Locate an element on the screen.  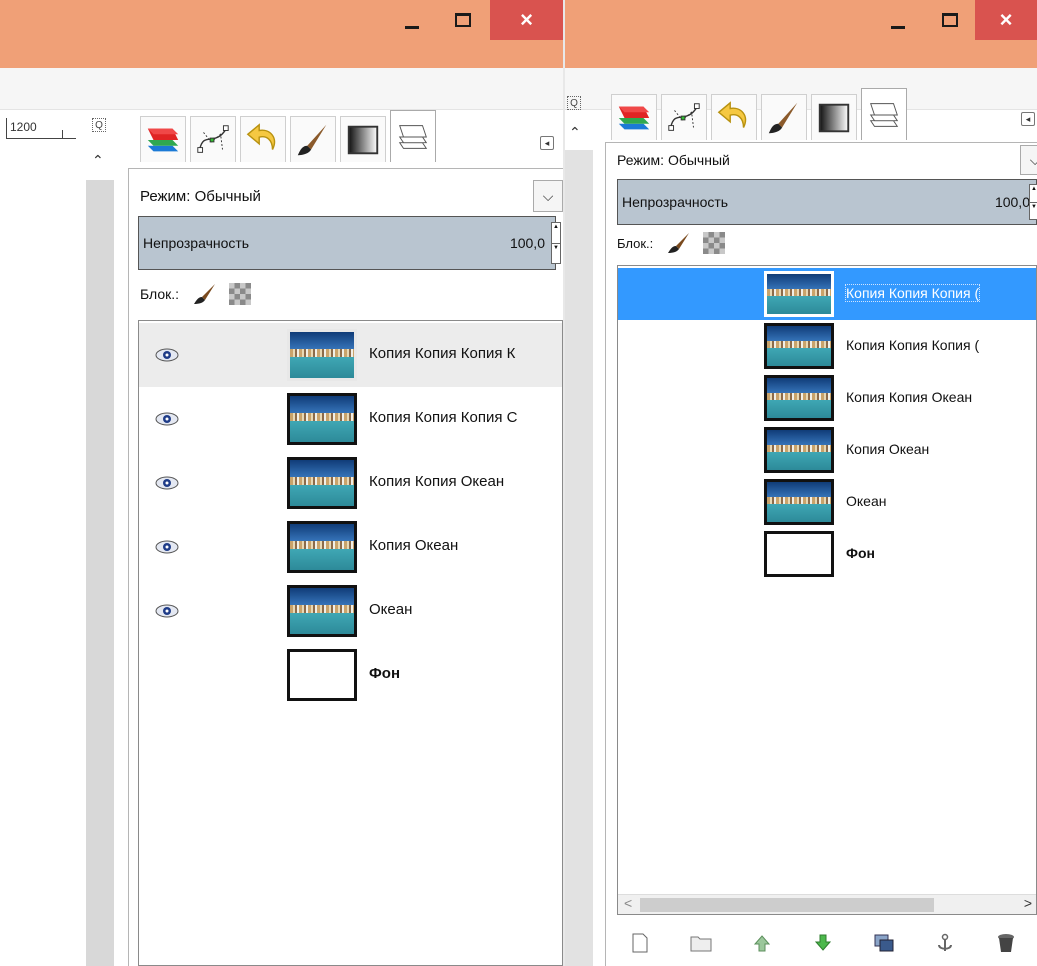
ruler-tick is located at coordinates (62, 134).